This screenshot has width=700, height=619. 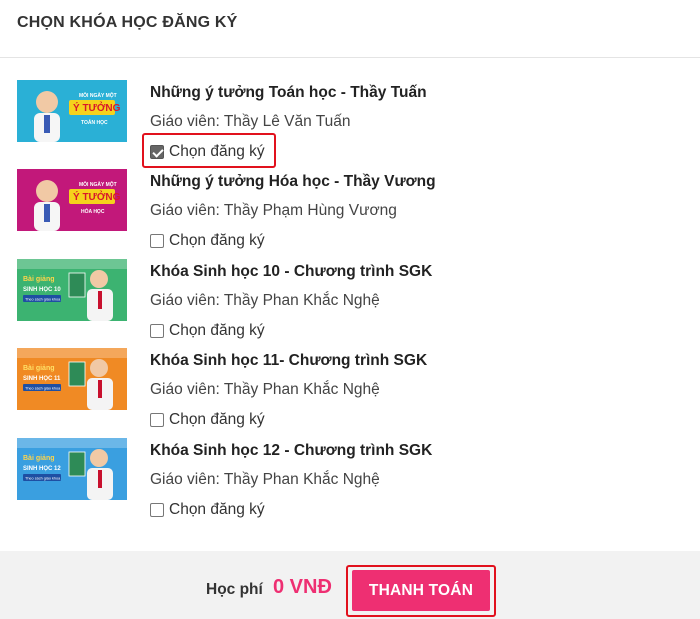 What do you see at coordinates (93, 211) in the screenshot?
I see `thumb-caption-sub: HÓA HỌC` at bounding box center [93, 211].